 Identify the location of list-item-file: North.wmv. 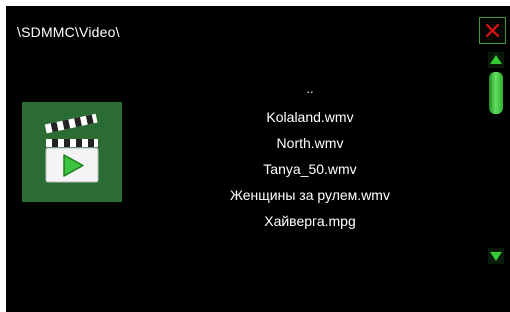
(310, 143).